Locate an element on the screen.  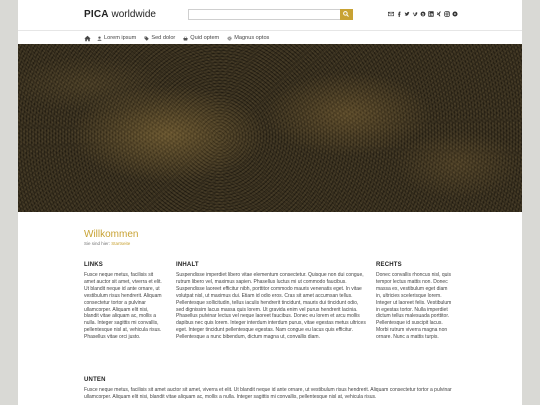
site-logo: PICA worldwide is located at coordinates (120, 15).